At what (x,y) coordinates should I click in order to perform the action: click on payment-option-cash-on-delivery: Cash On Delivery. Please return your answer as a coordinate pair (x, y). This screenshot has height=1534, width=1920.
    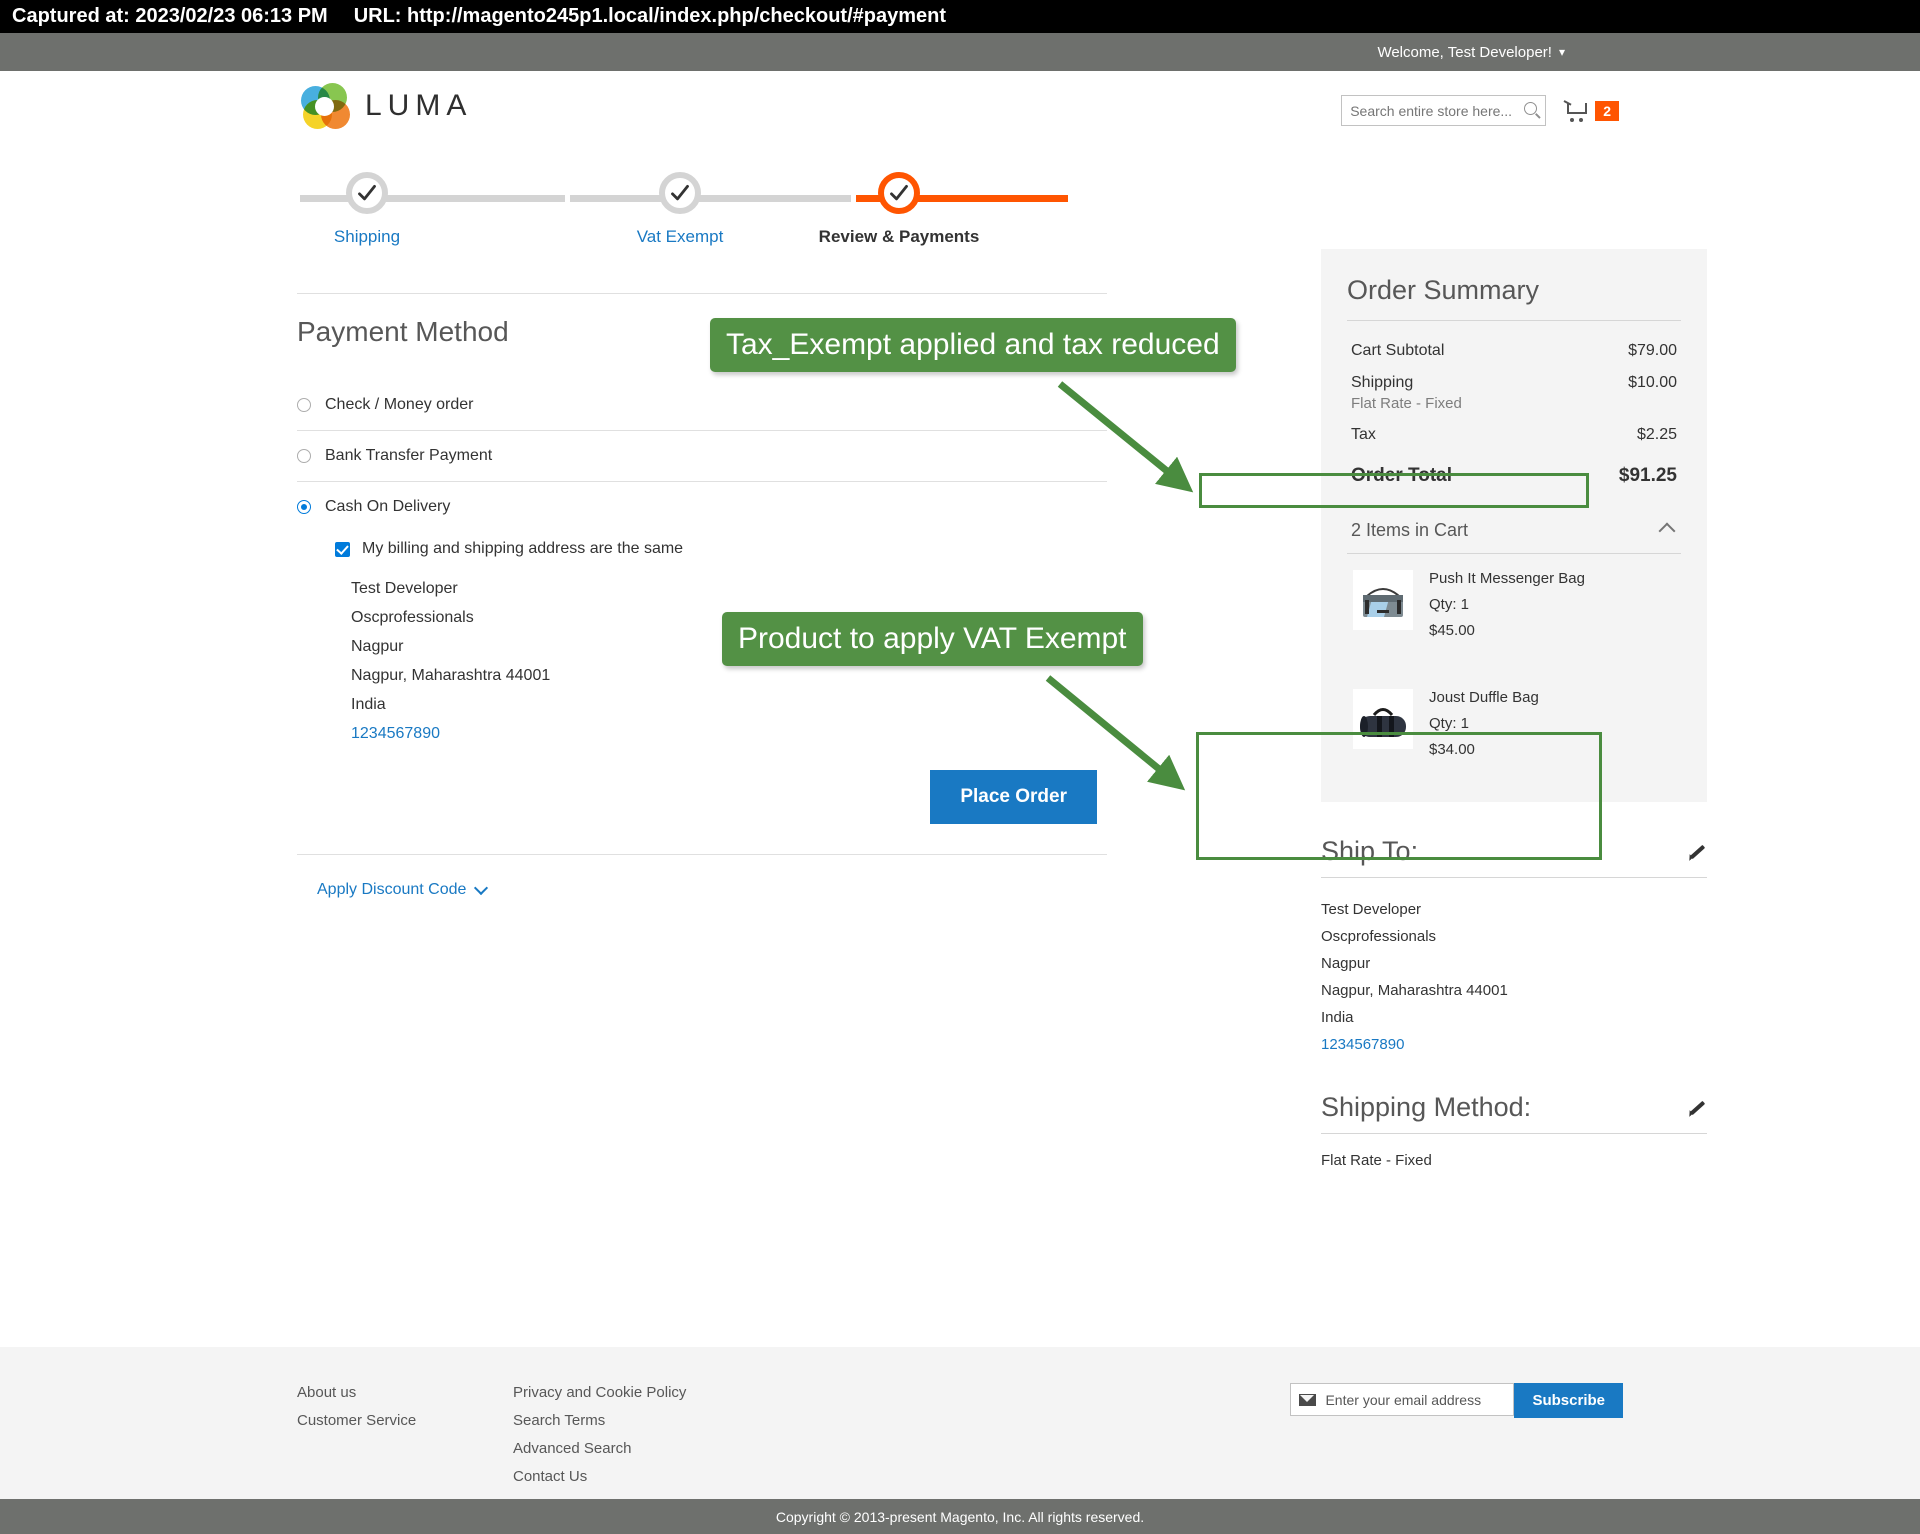
    Looking at the image, I should click on (702, 507).